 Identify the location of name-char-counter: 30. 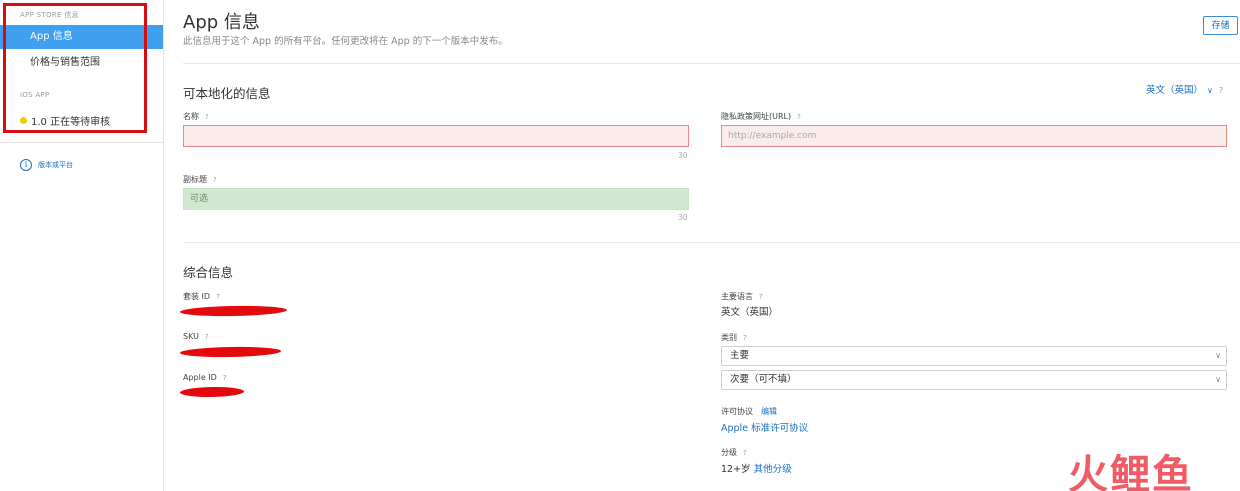
(683, 155).